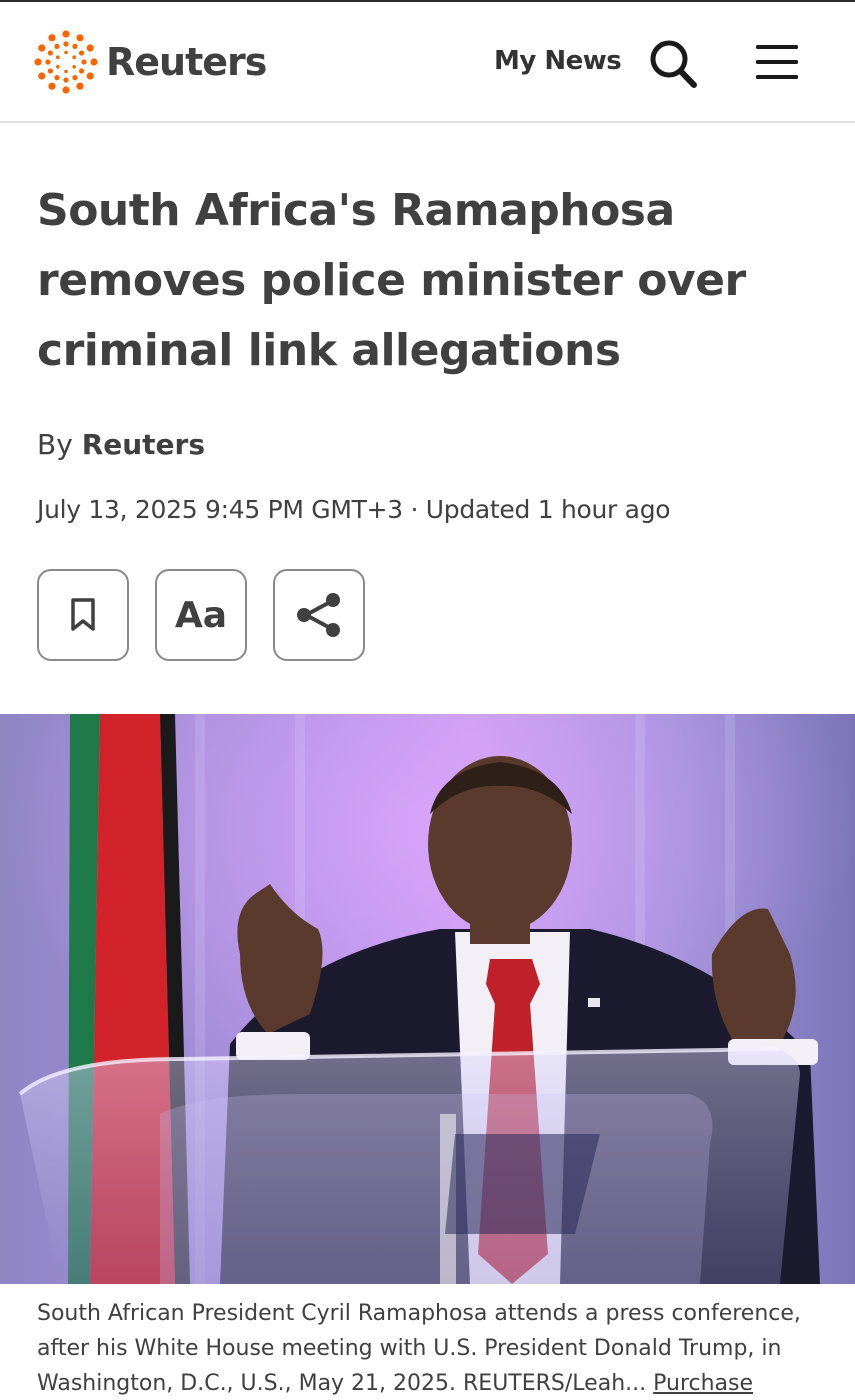 Image resolution: width=855 pixels, height=1400 pixels. I want to click on font-size-label: Aa, so click(201, 615).